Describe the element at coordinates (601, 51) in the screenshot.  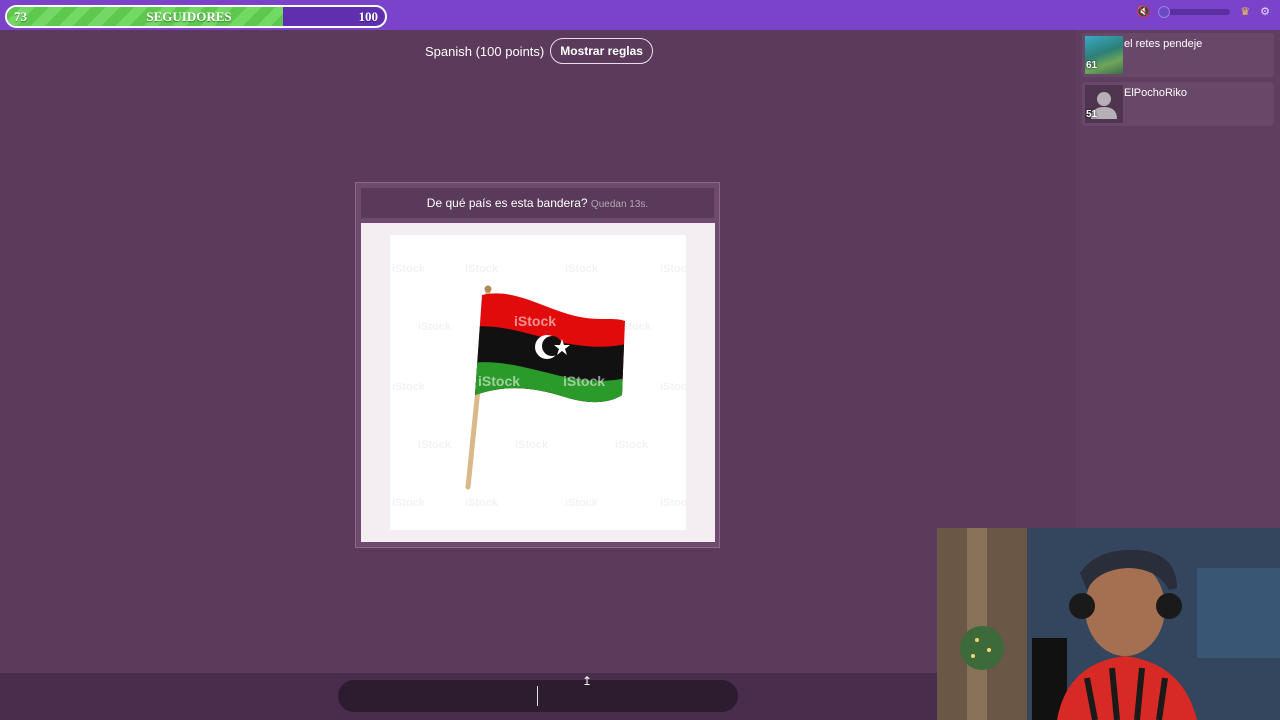
I see `show-rules-button: Mostrar reglas` at that location.